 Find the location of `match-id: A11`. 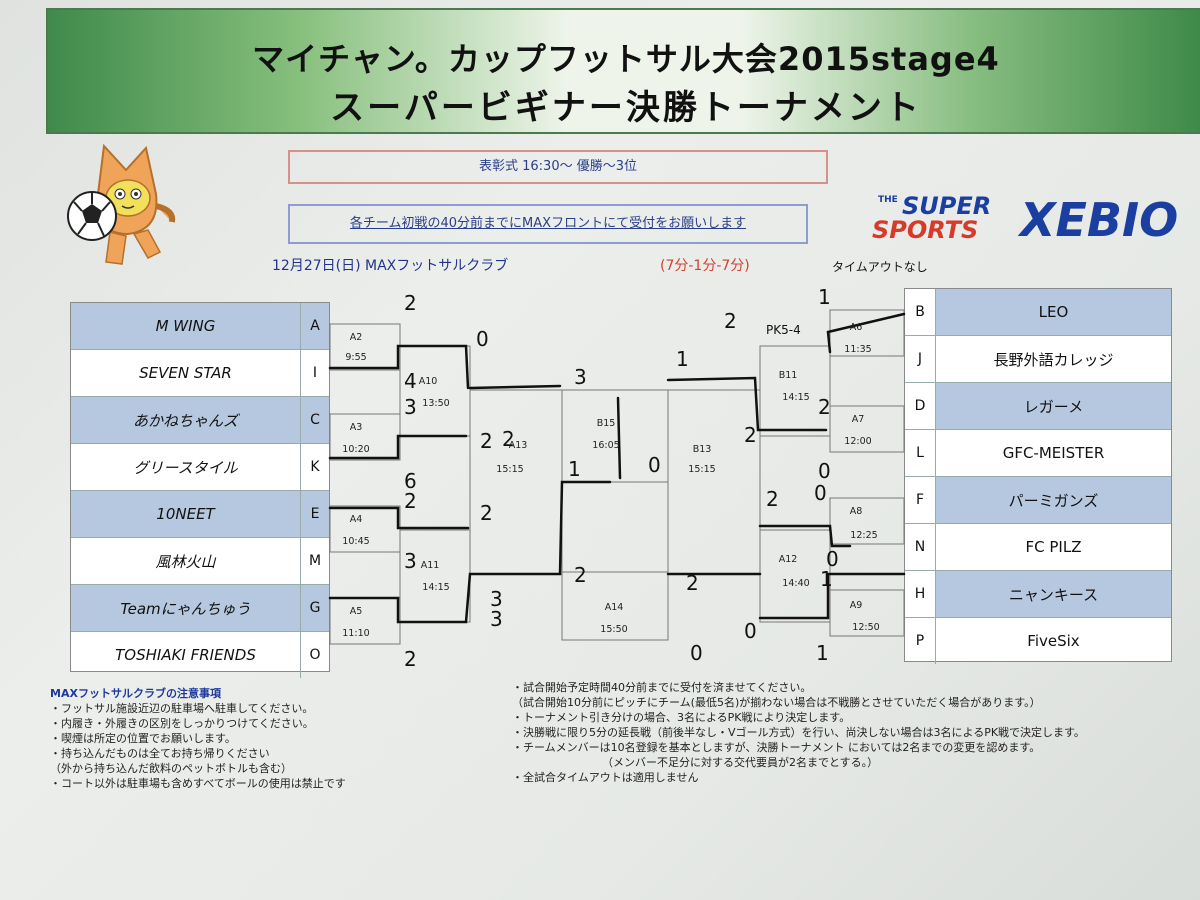

match-id: A11 is located at coordinates (430, 565).